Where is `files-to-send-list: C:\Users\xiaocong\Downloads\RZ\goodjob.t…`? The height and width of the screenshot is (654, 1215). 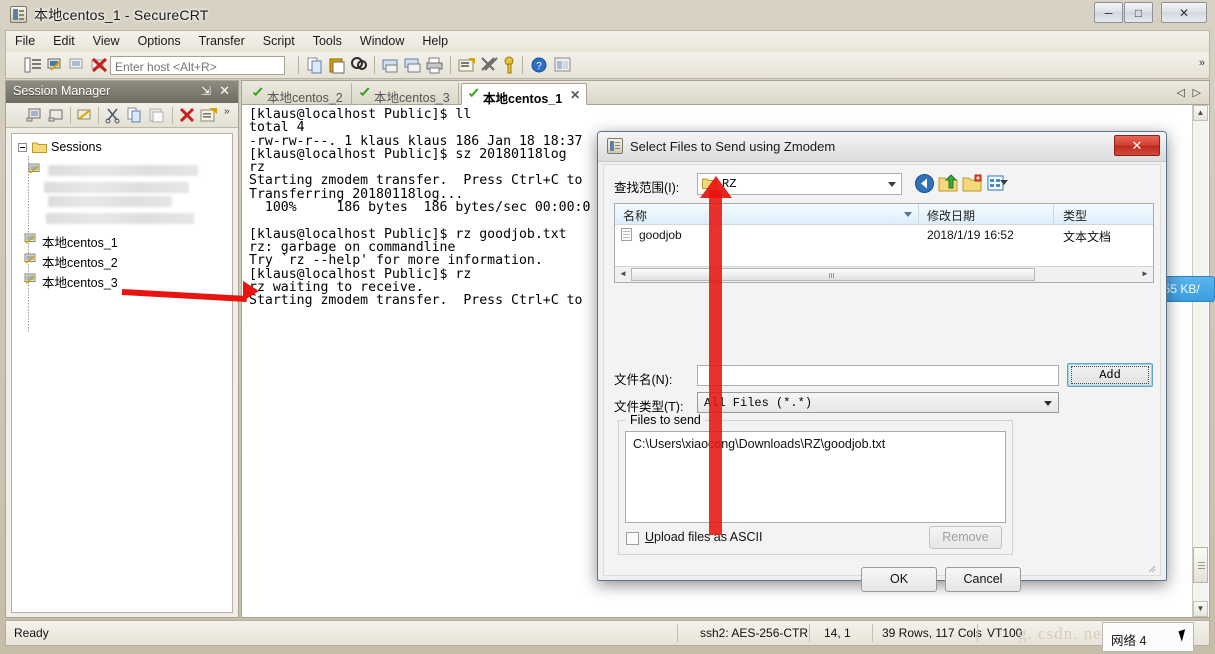
files-to-send-list: C:\Users\xiaocong\Downloads\RZ\goodjob.t… is located at coordinates (815, 477).